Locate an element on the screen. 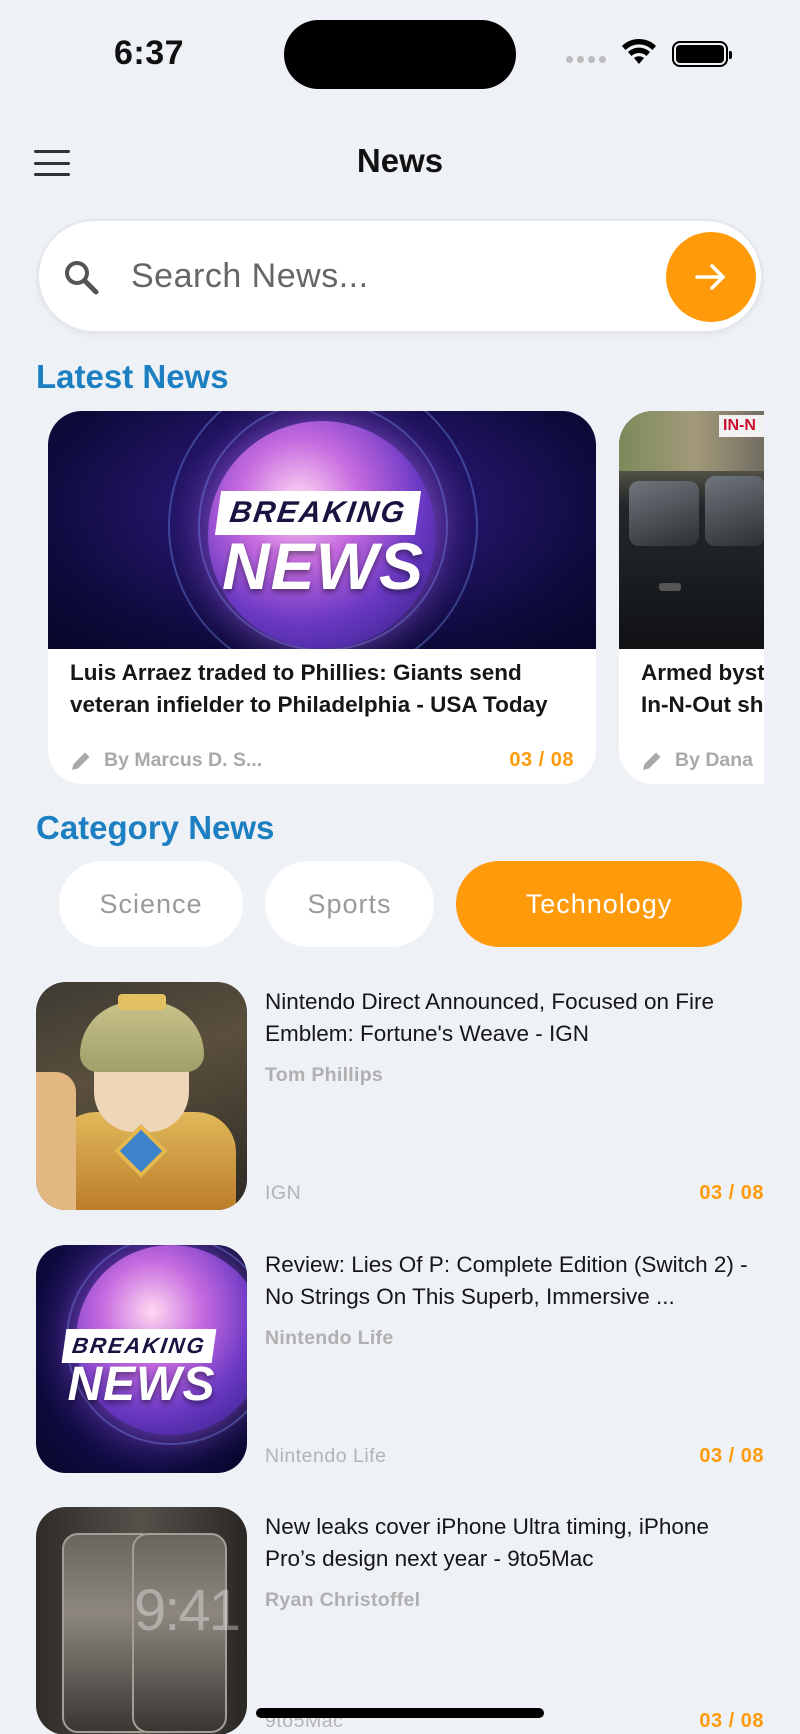 The image size is (800, 1734). chip-sports: Sports is located at coordinates (349, 904).